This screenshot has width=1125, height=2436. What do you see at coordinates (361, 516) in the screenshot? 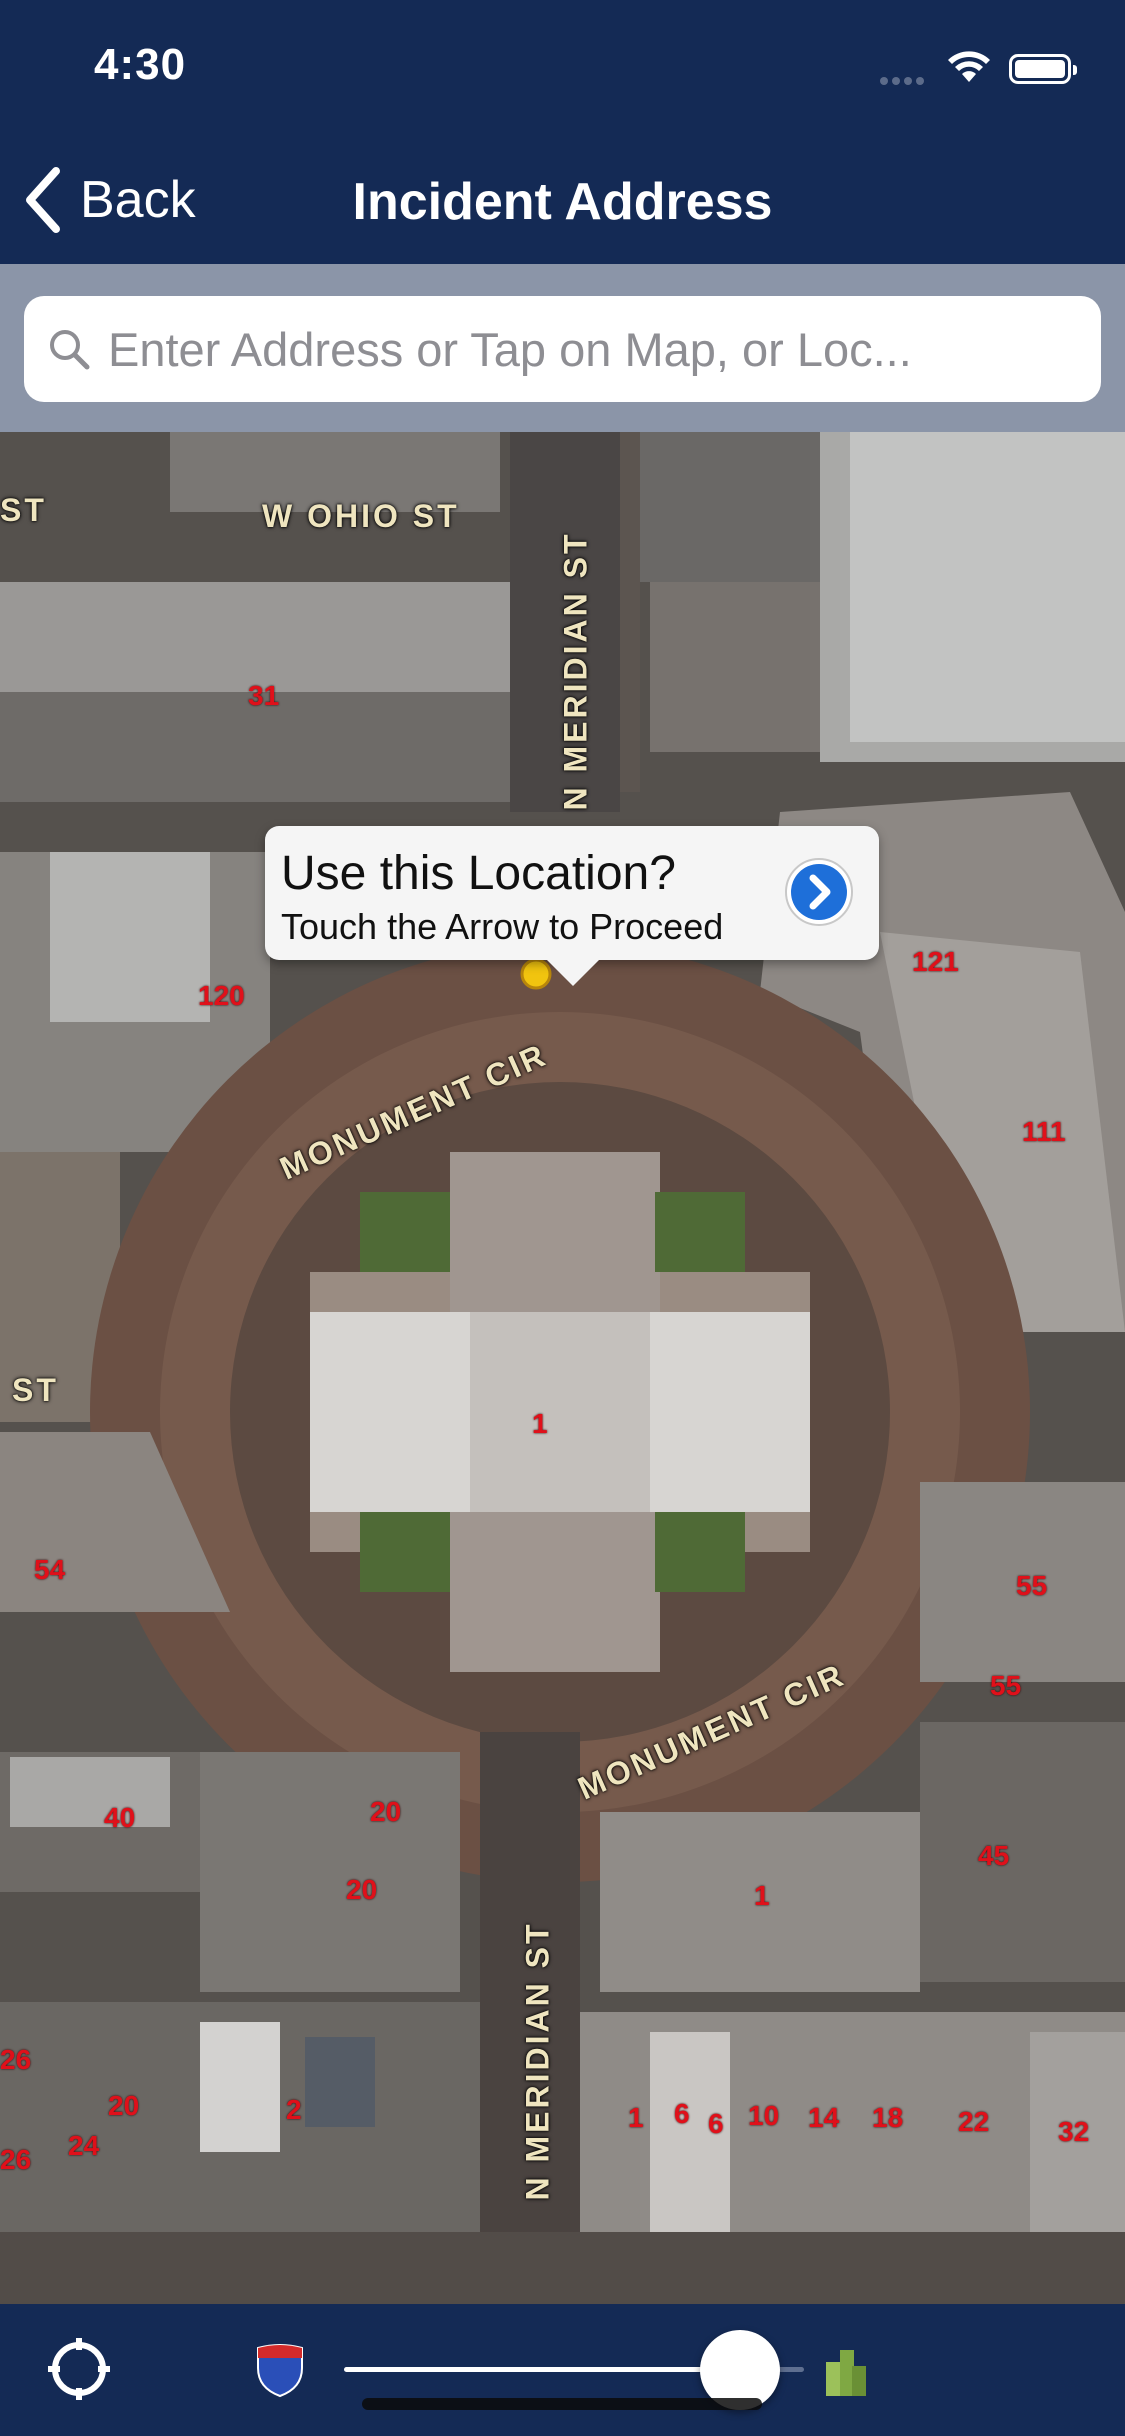
I see `street-label: W OHIO ST` at bounding box center [361, 516].